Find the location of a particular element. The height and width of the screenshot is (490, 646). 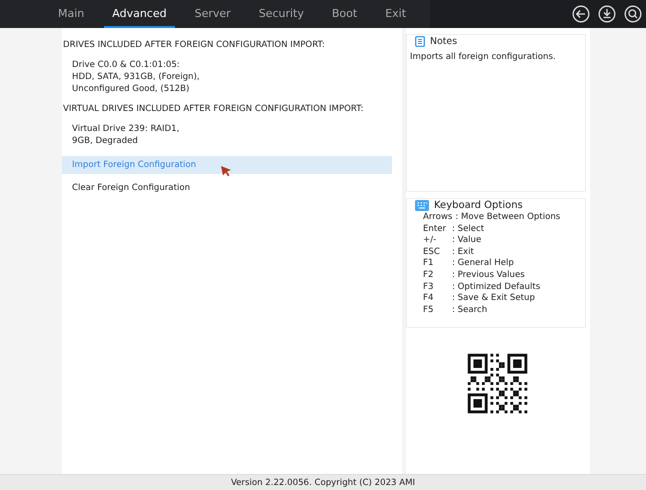

key-action: : Move Between Options is located at coordinates (507, 218).